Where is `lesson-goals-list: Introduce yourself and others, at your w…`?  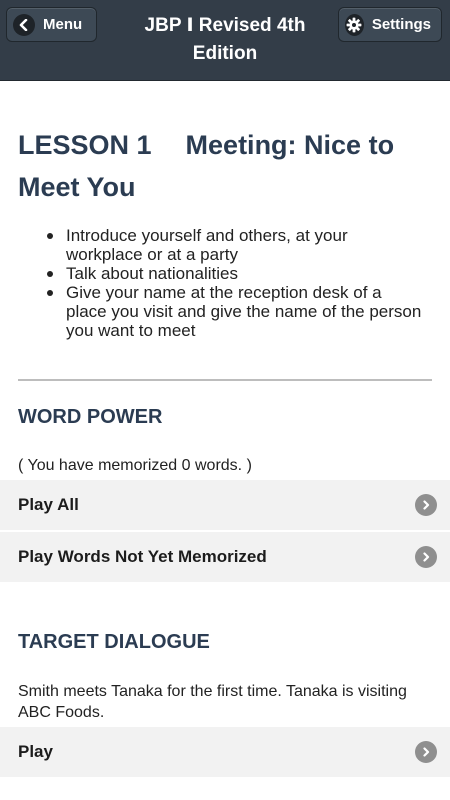
lesson-goals-list: Introduce yourself and others, at your w… is located at coordinates (236, 283).